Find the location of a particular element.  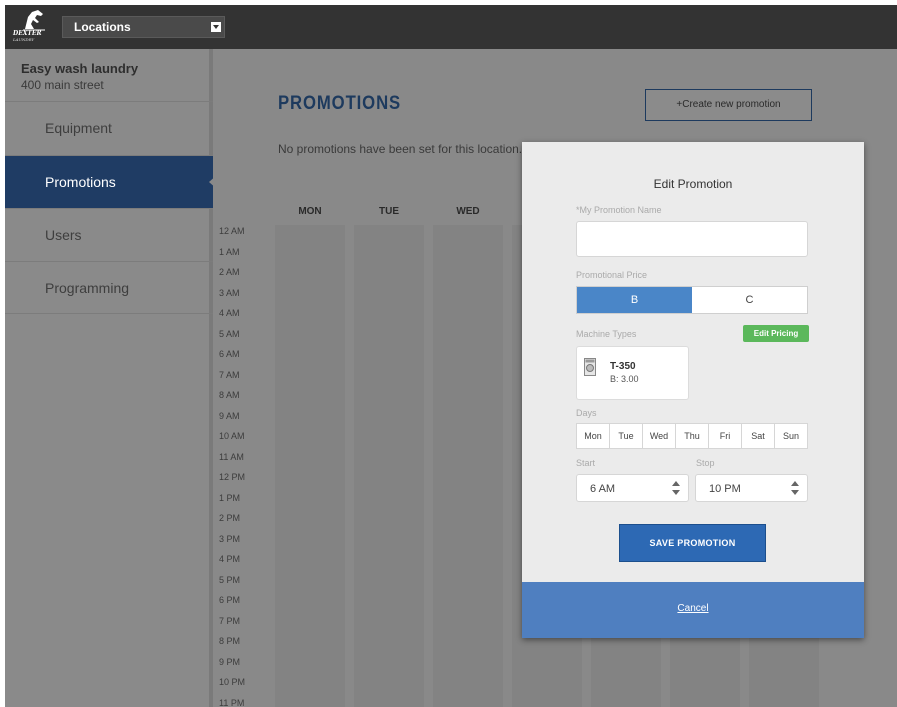

sidebar-item-label: Promotions is located at coordinates (80, 182).